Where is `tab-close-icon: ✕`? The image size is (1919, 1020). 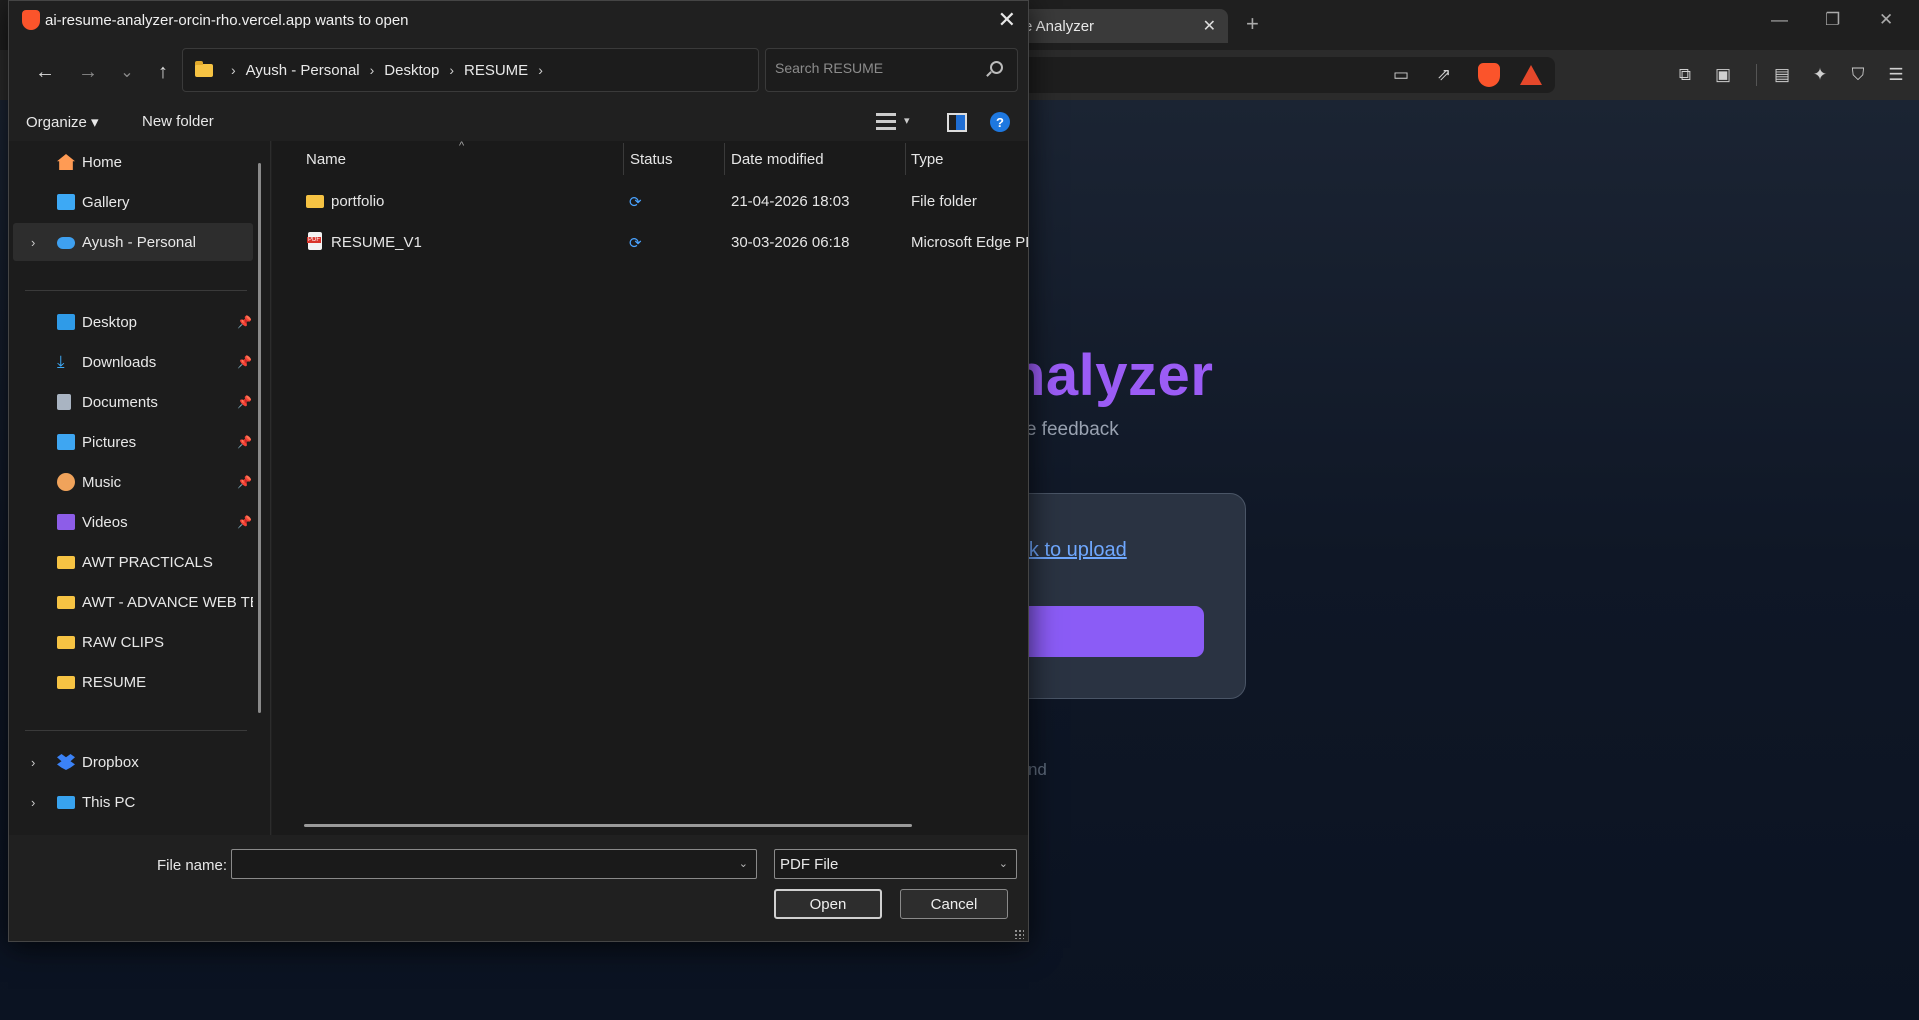 tab-close-icon: ✕ is located at coordinates (1209, 26).